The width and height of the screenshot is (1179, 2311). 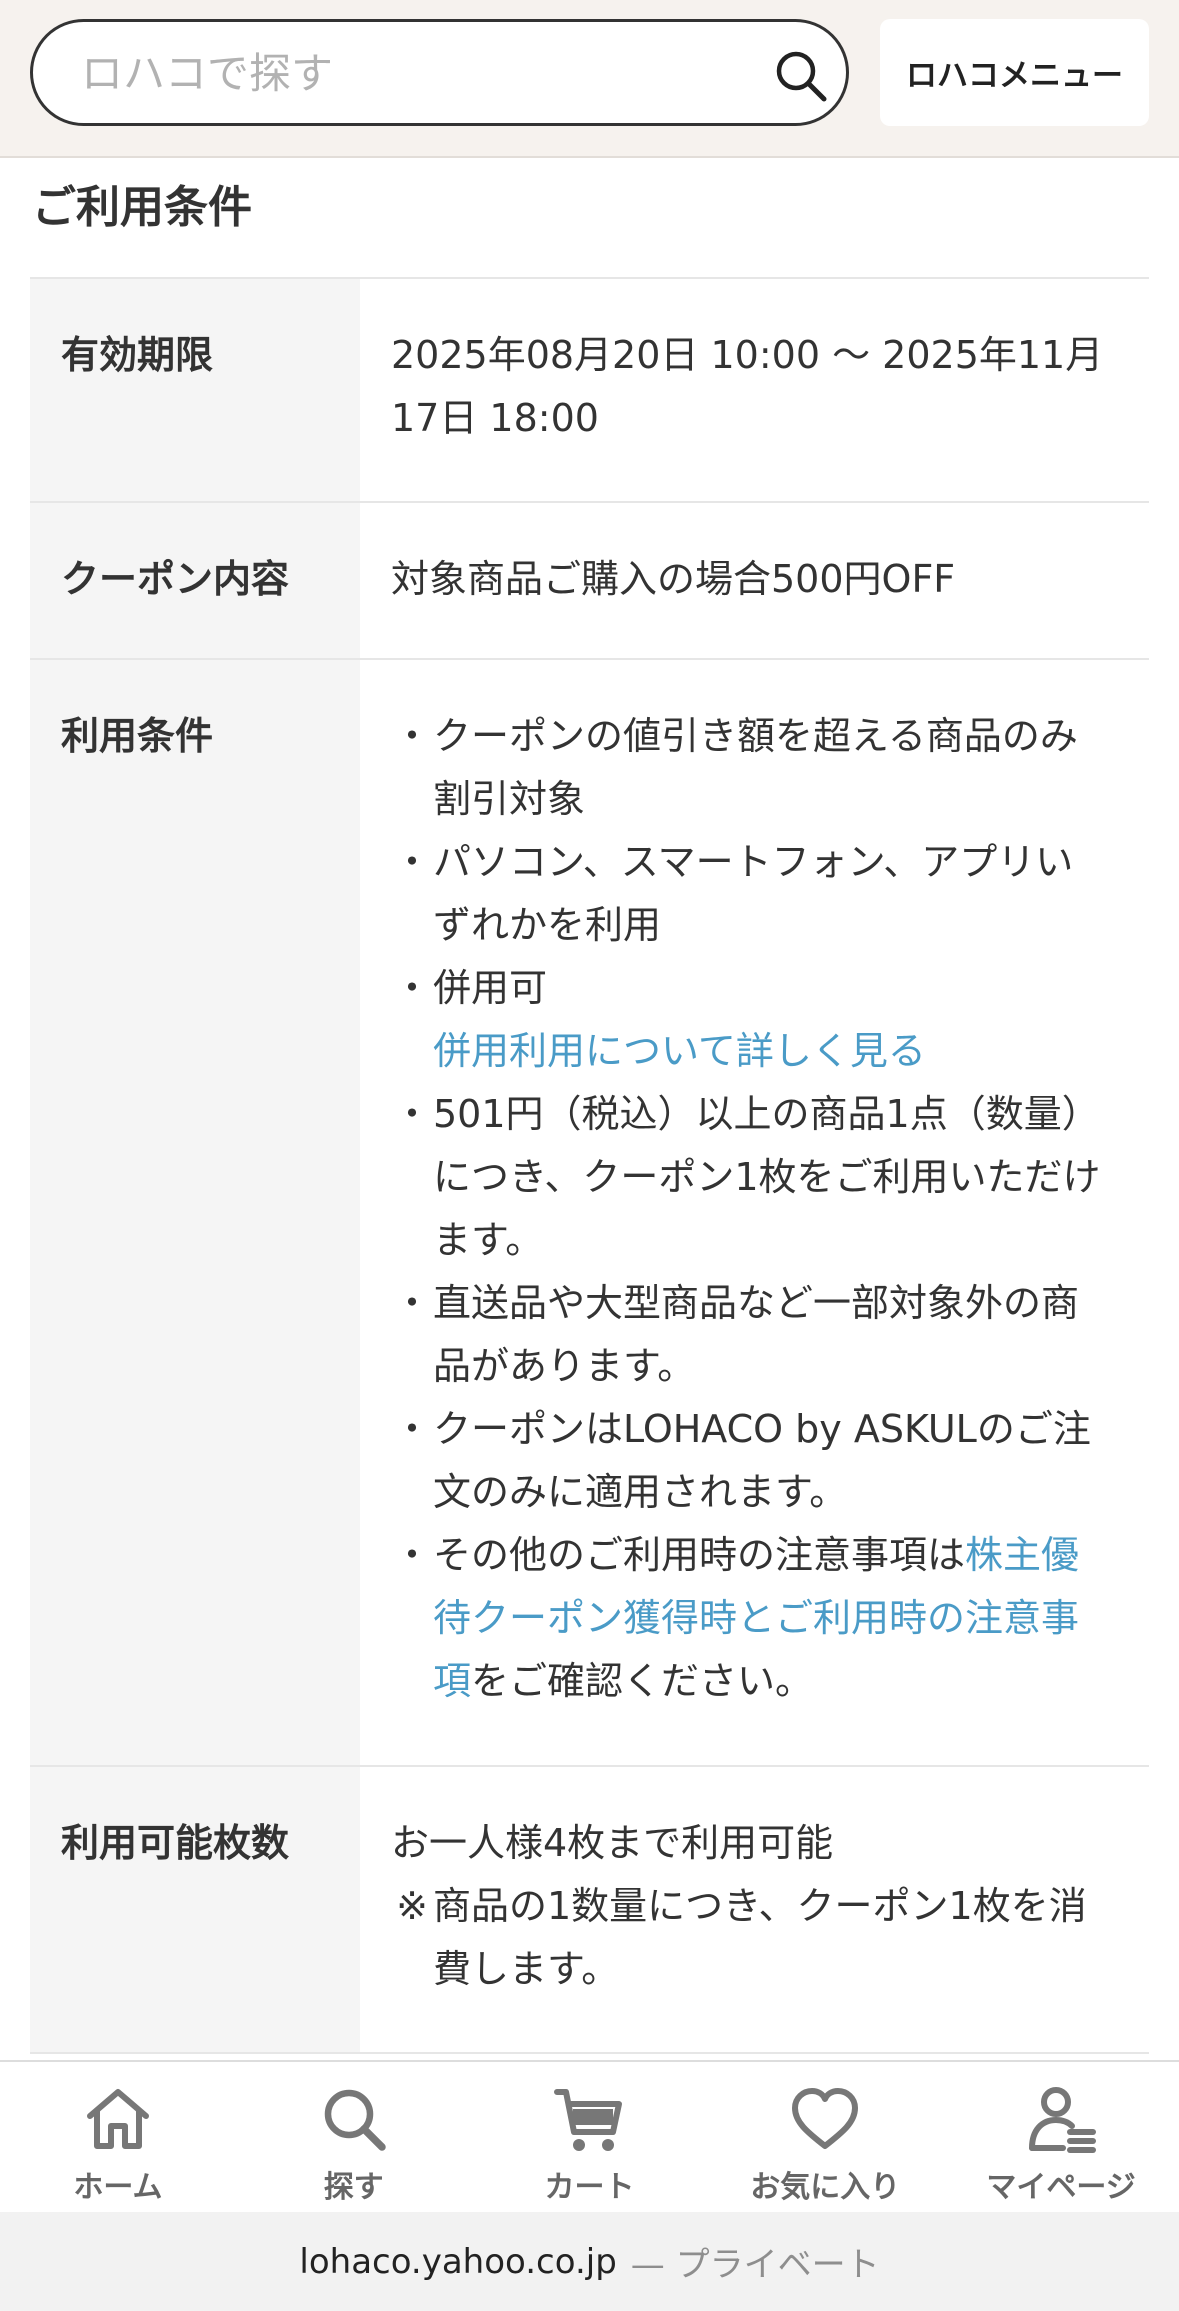 What do you see at coordinates (118, 2187) in the screenshot?
I see `nav-label: ホーム` at bounding box center [118, 2187].